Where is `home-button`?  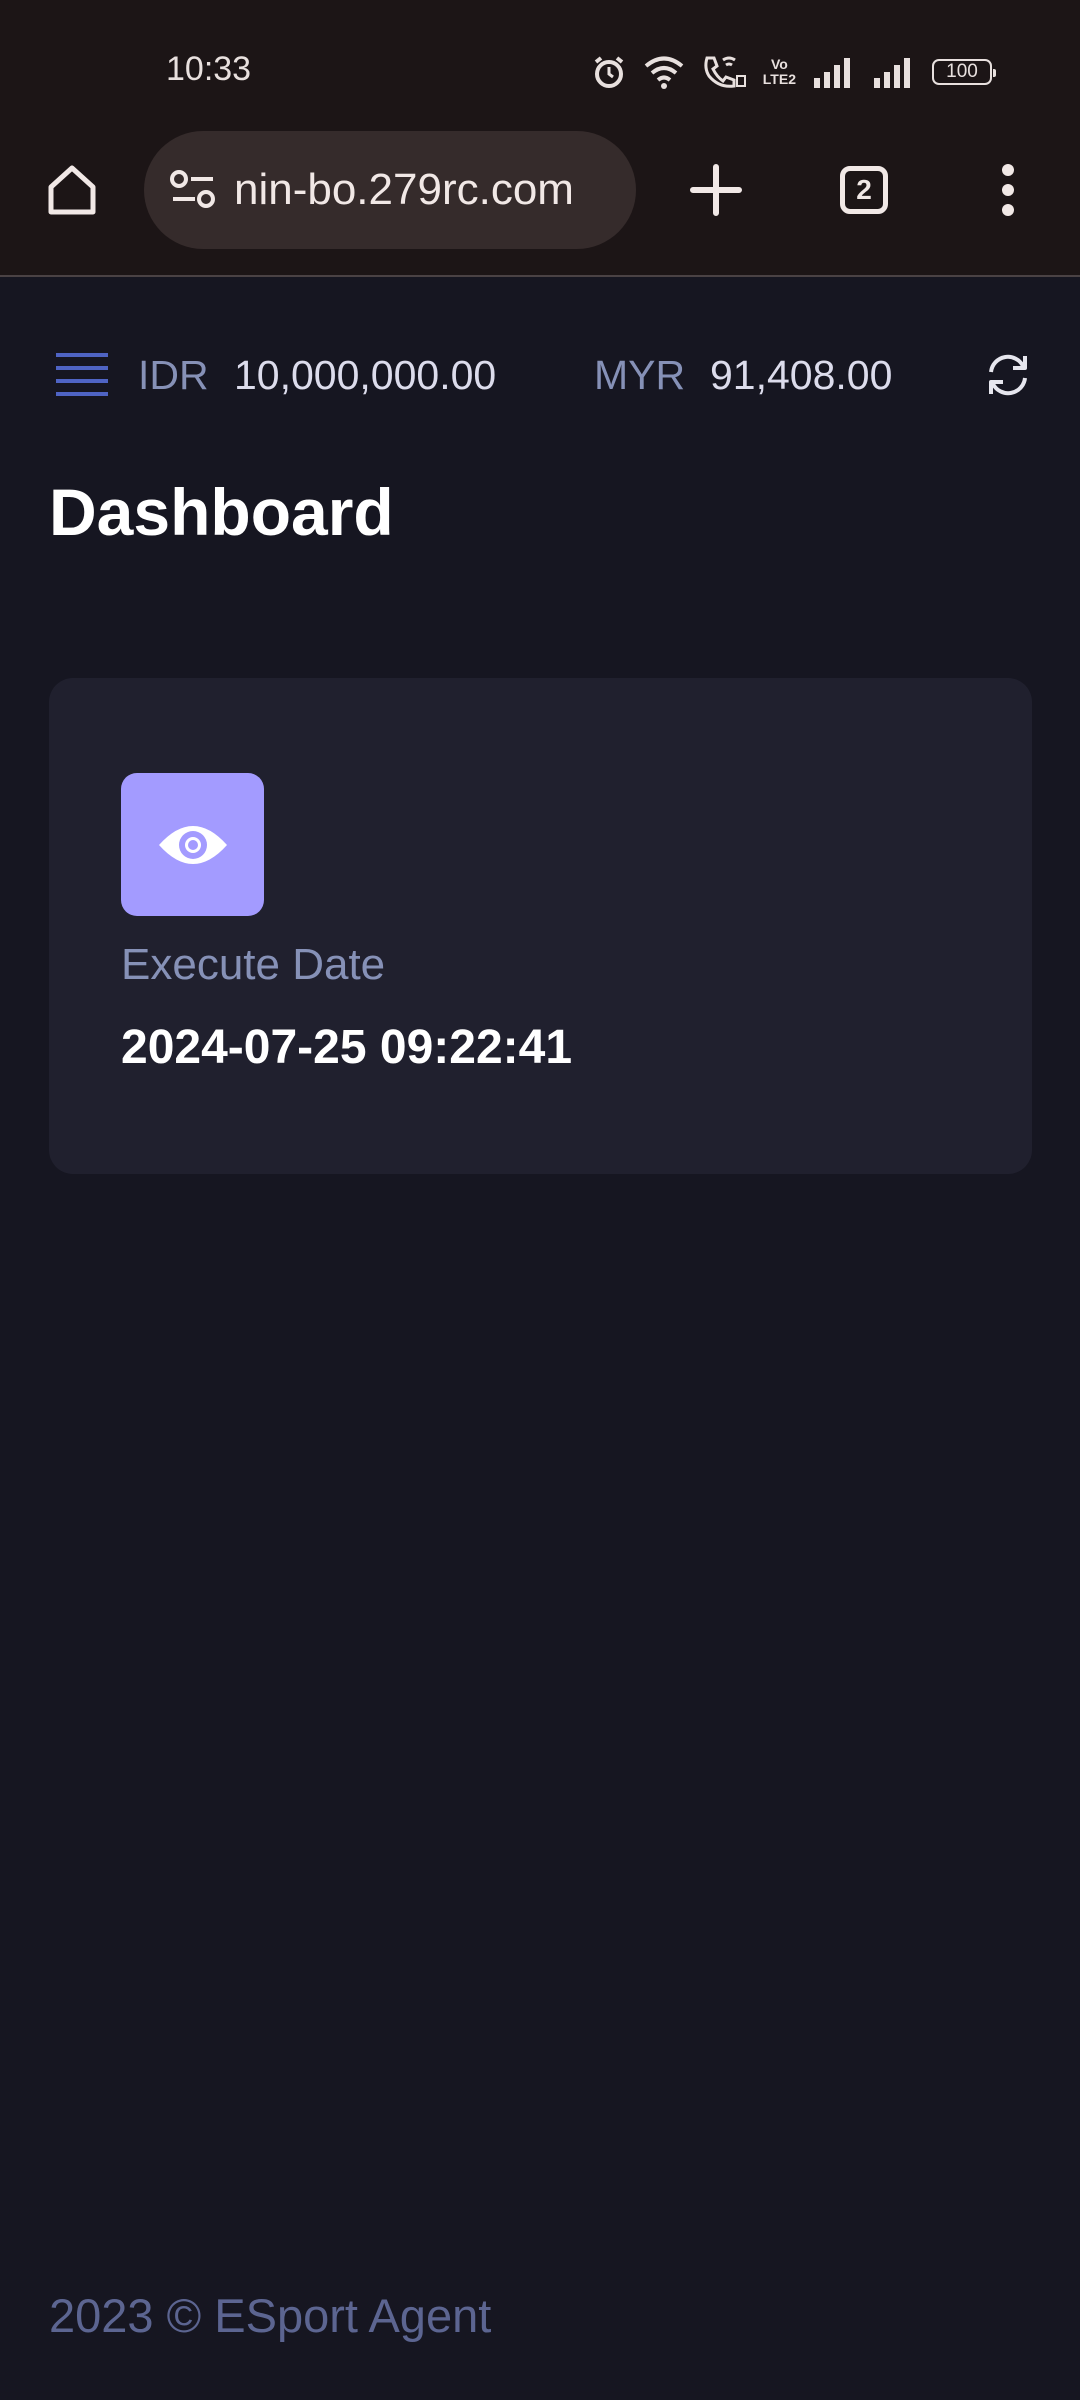
home-button is located at coordinates (72, 190).